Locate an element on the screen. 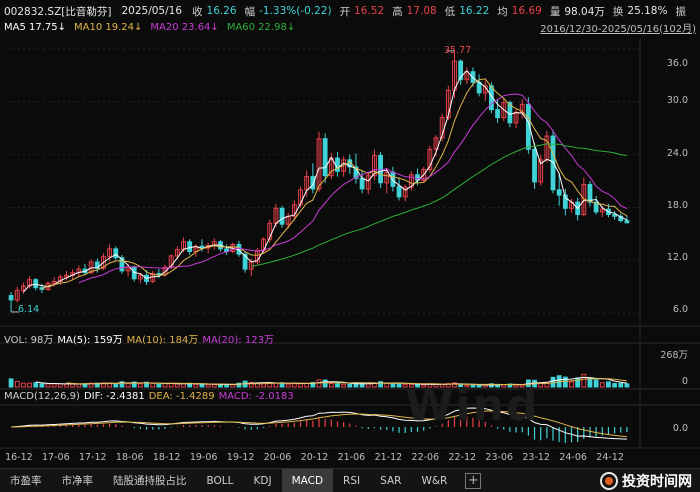 The image size is (700, 492). min-price-label: 6.14 is located at coordinates (29, 309).